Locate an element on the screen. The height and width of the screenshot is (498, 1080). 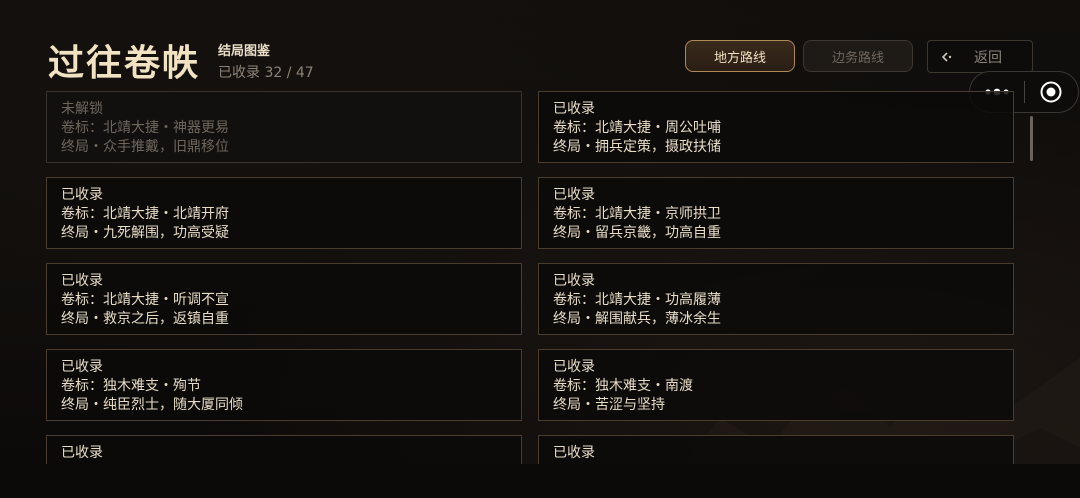
back-button: 返回 is located at coordinates (980, 56).